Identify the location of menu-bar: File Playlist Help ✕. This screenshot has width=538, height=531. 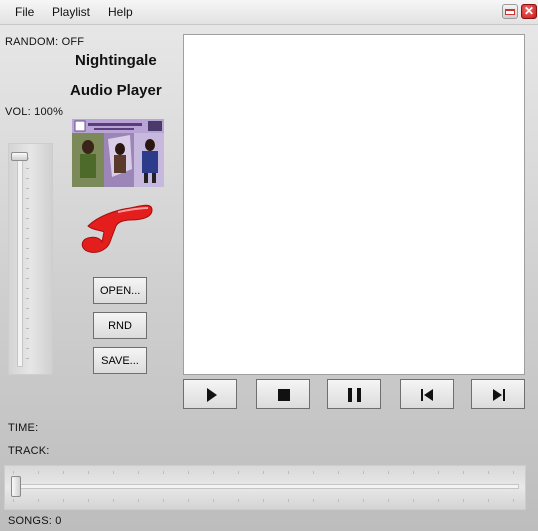
(269, 12).